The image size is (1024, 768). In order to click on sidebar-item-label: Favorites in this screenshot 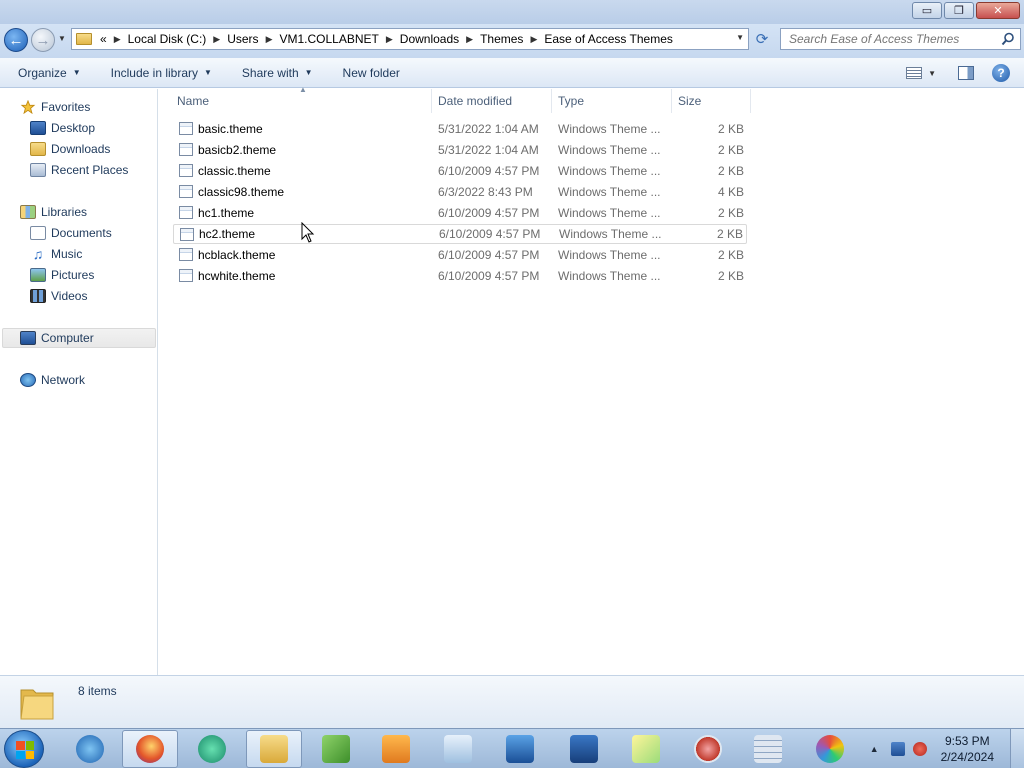, I will do `click(66, 107)`.